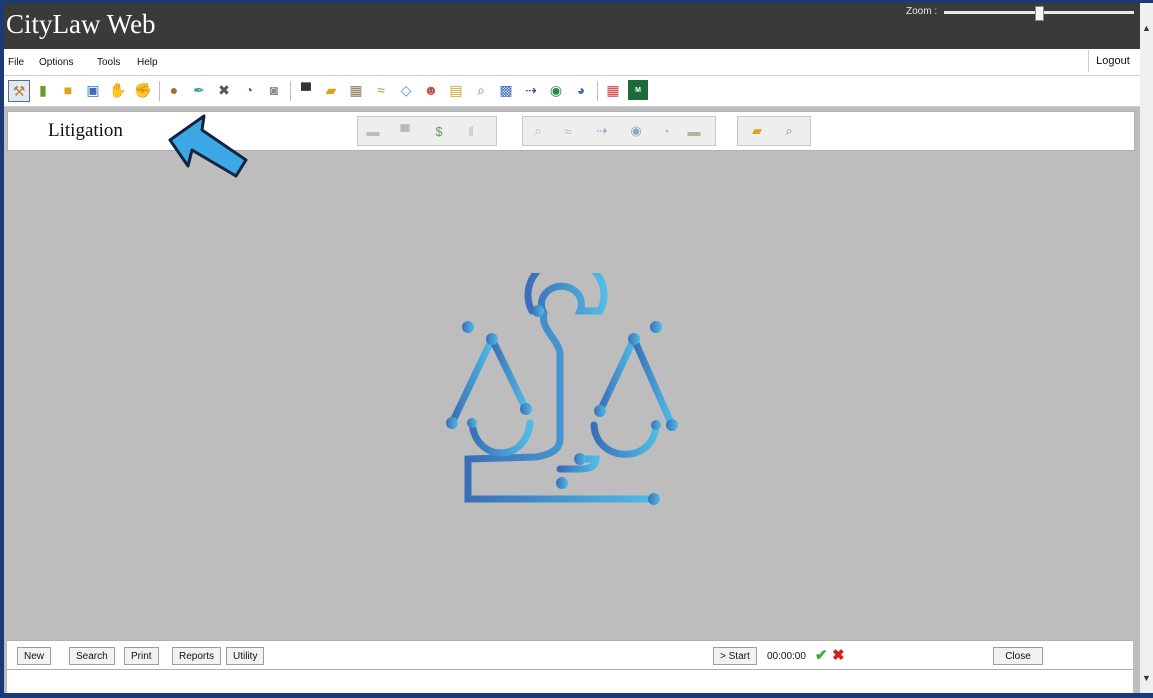  Describe the element at coordinates (306, 90) in the screenshot. I see `printer-icon: ▀` at that location.